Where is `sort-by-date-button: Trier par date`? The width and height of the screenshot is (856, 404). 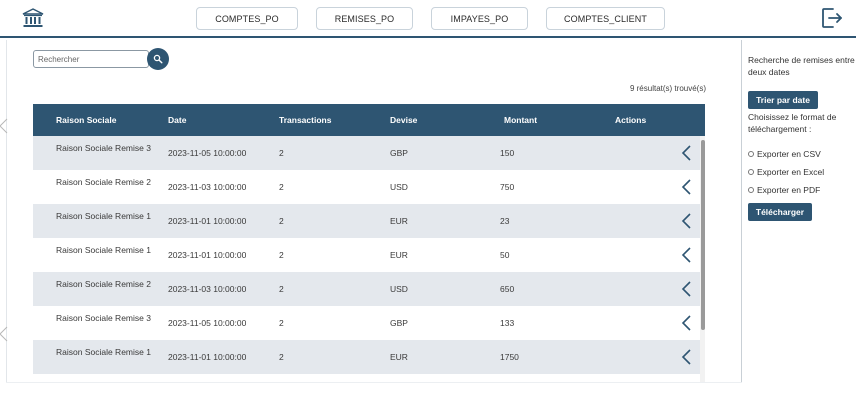
sort-by-date-button: Trier par date is located at coordinates (783, 100).